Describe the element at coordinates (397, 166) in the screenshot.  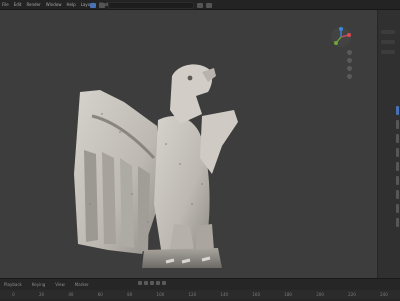
I see `tab-addon` at that location.